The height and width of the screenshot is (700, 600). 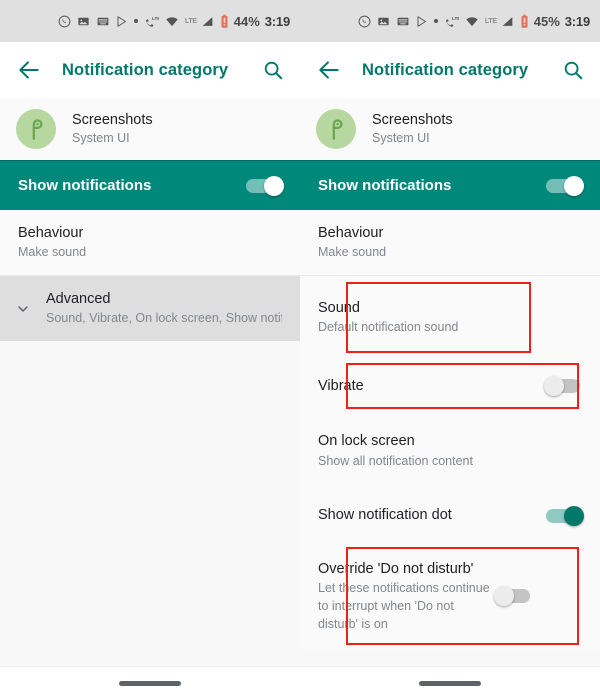 What do you see at coordinates (563, 386) in the screenshot?
I see `vibrate-toggle` at bounding box center [563, 386].